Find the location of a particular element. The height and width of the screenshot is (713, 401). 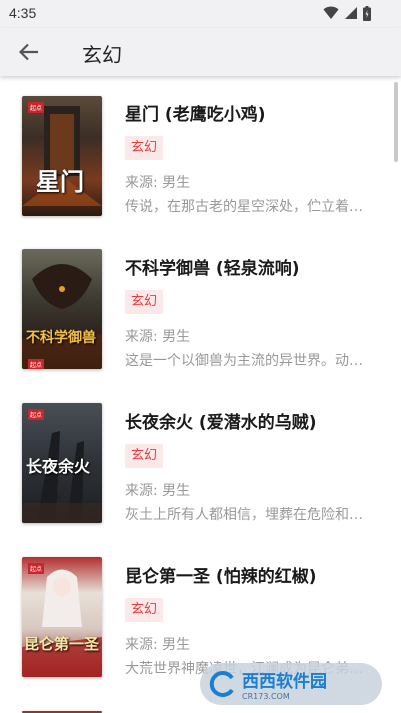

back-arrow-icon is located at coordinates (28, 52).